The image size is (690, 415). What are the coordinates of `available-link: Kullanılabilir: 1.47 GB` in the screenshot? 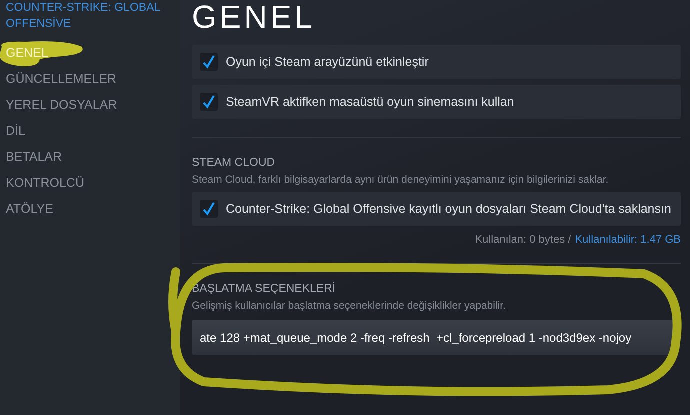 It's located at (628, 240).